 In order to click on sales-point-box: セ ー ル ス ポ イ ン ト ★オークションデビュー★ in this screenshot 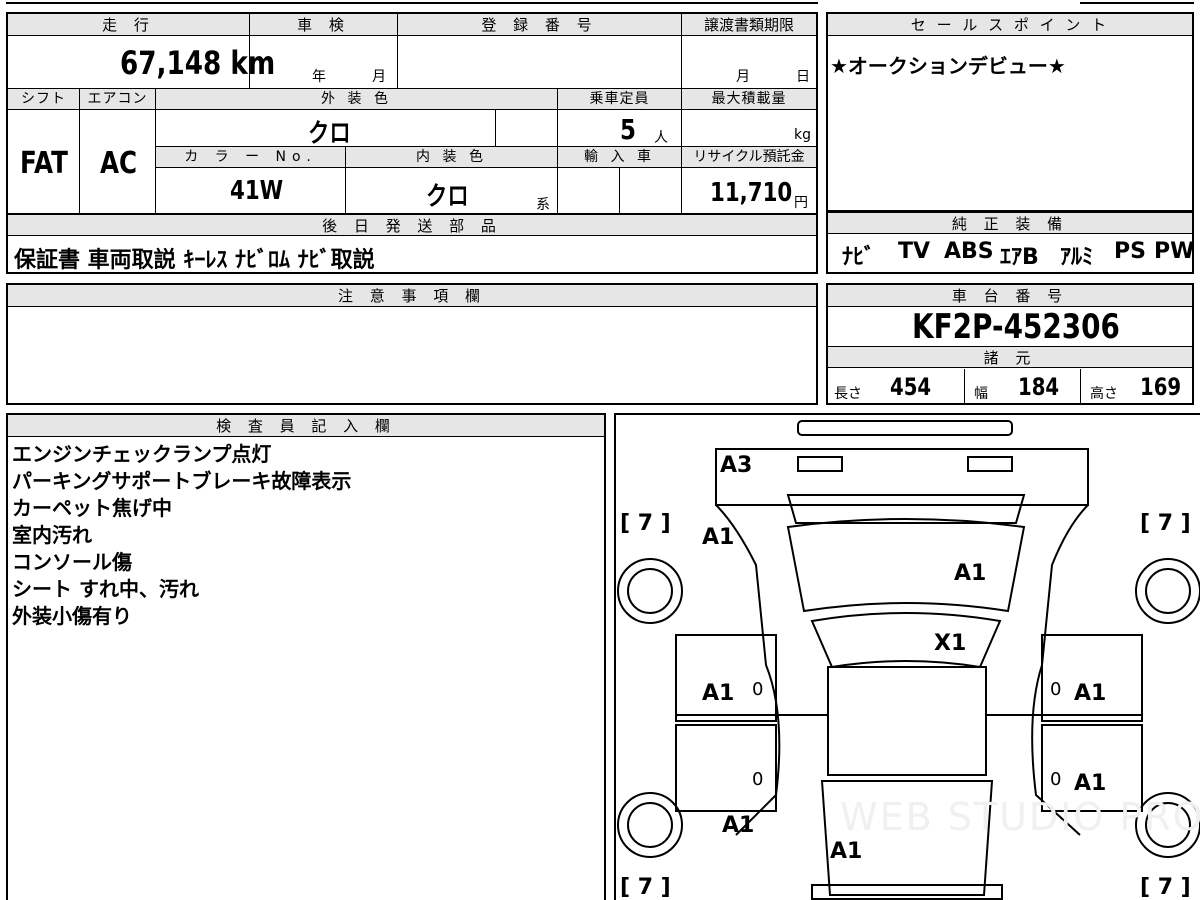, I will do `click(1010, 112)`.